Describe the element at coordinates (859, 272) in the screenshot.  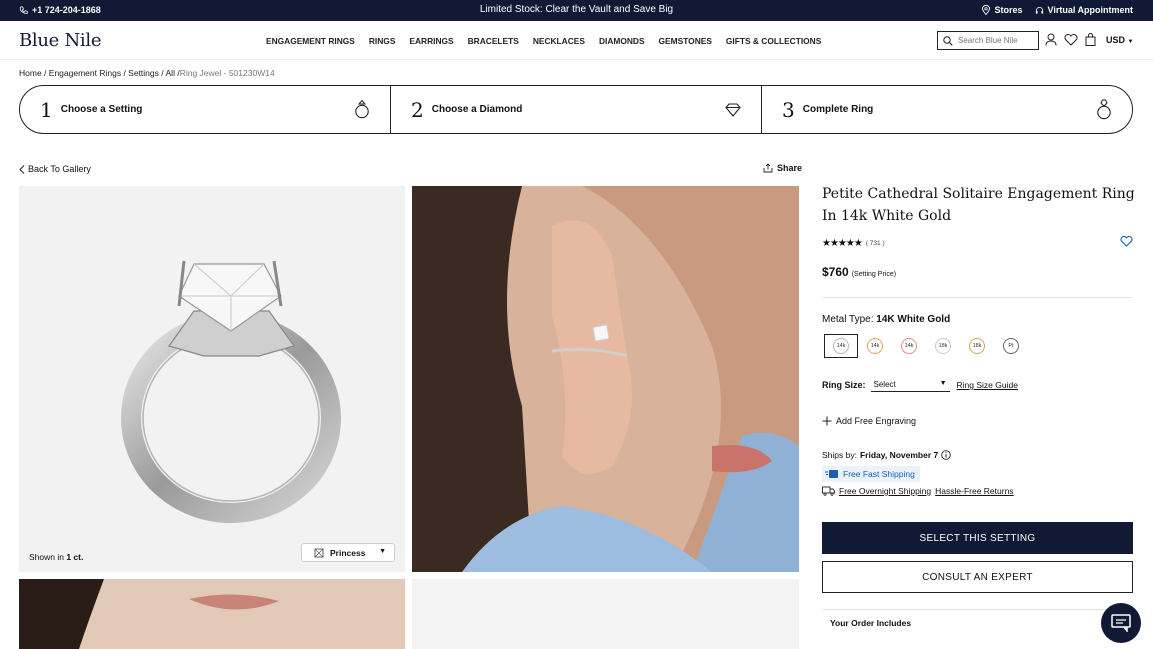
I see `price: $760 (Setting Price)` at that location.